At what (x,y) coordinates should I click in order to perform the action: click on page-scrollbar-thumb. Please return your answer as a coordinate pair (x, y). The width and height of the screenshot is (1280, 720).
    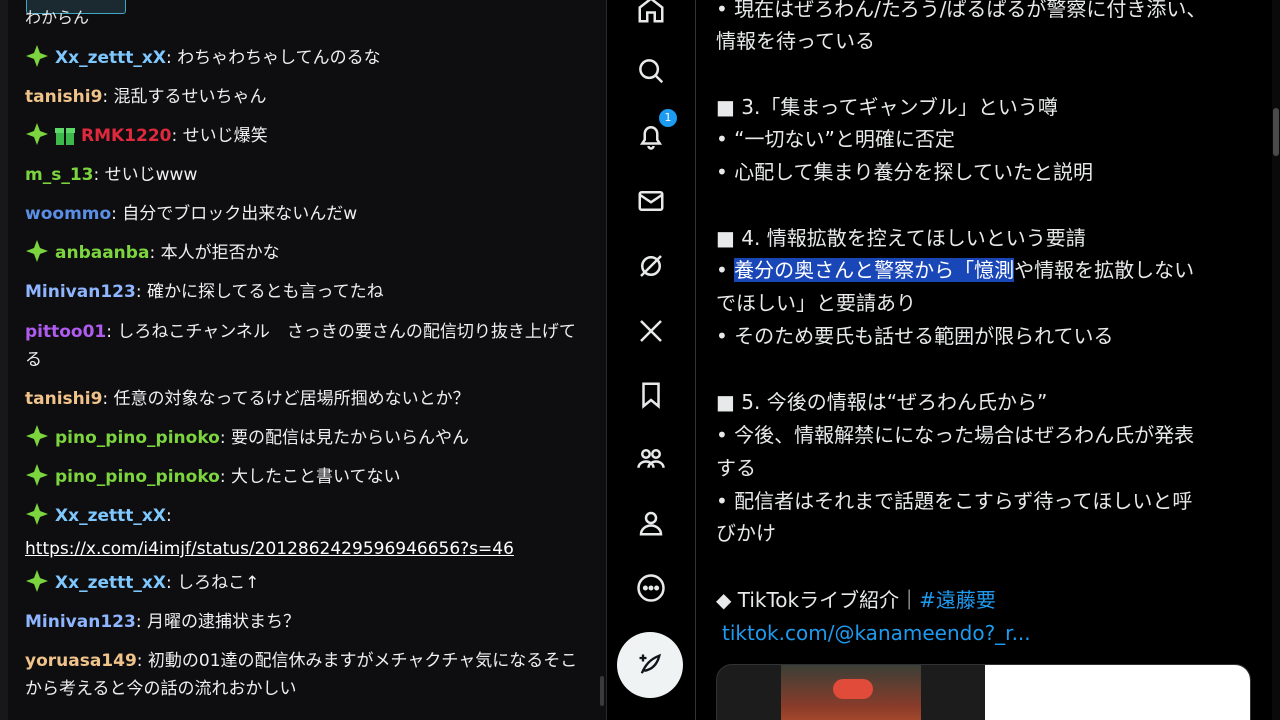
    Looking at the image, I should click on (1276, 132).